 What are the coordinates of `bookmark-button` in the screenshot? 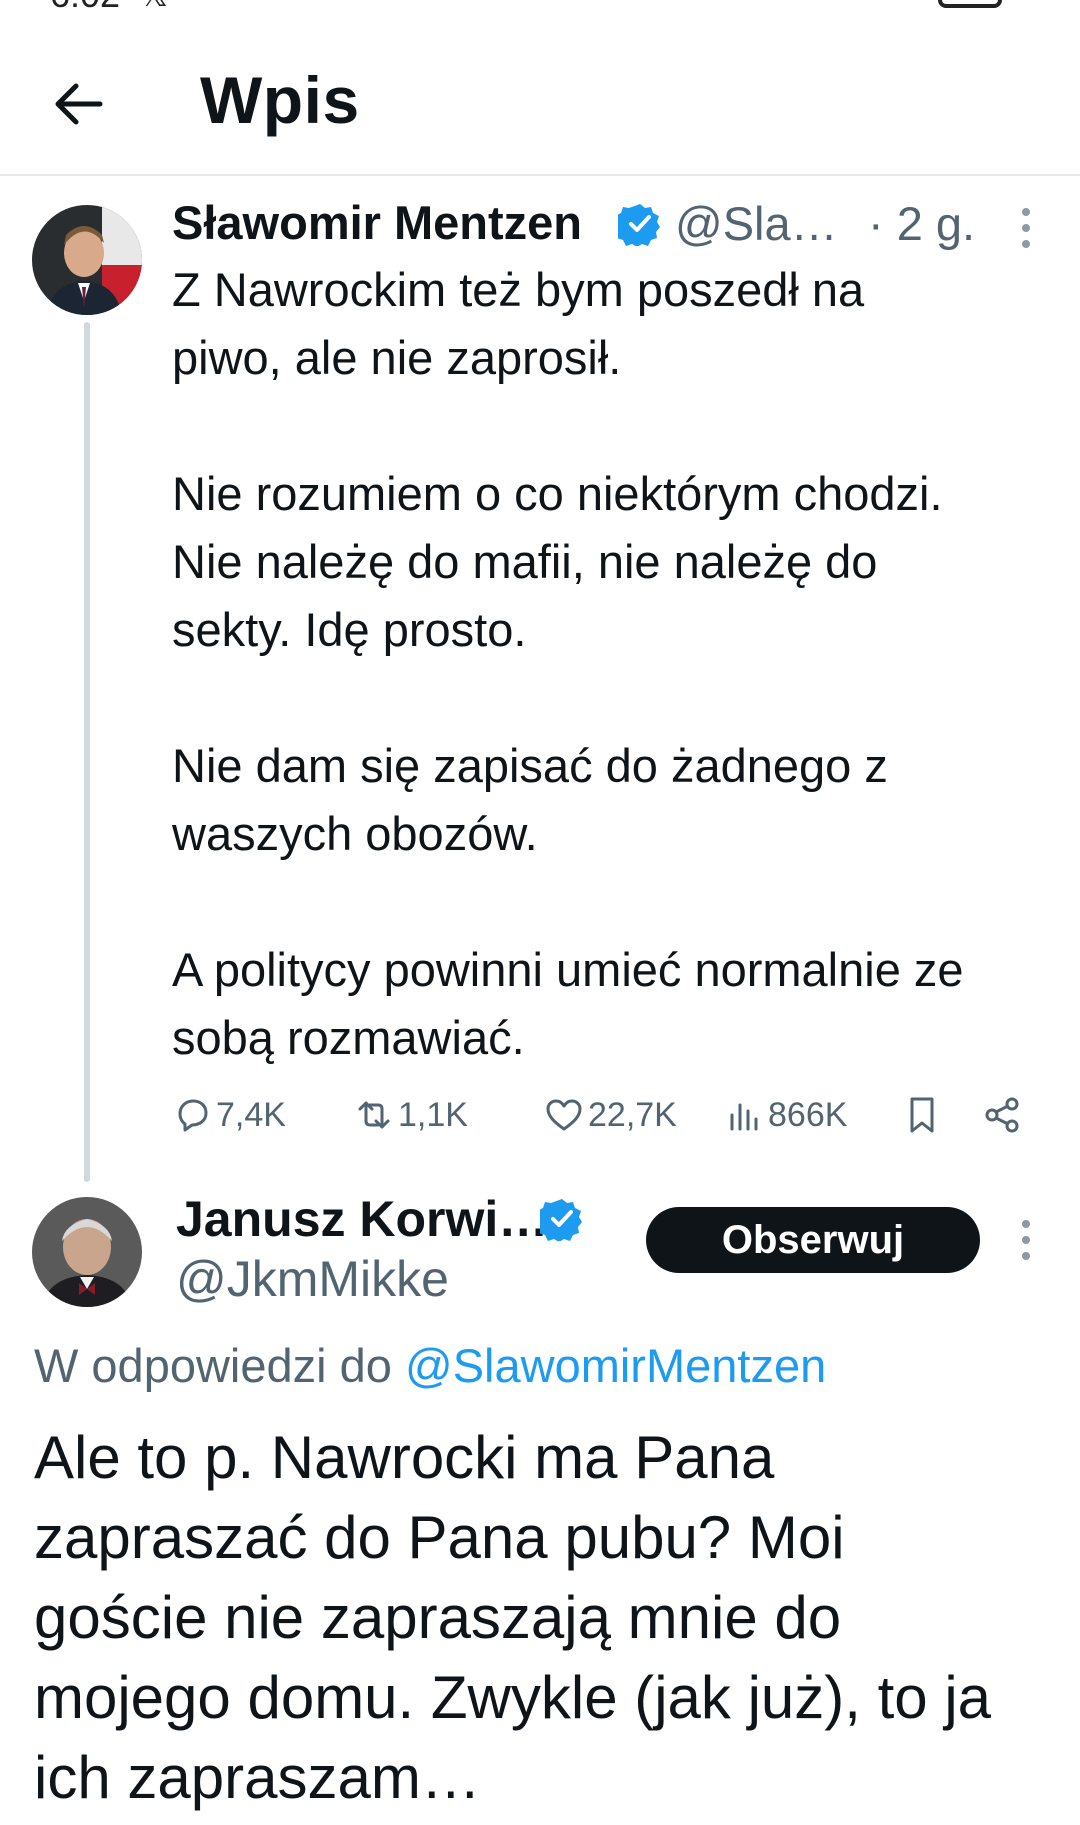 It's located at (922, 1115).